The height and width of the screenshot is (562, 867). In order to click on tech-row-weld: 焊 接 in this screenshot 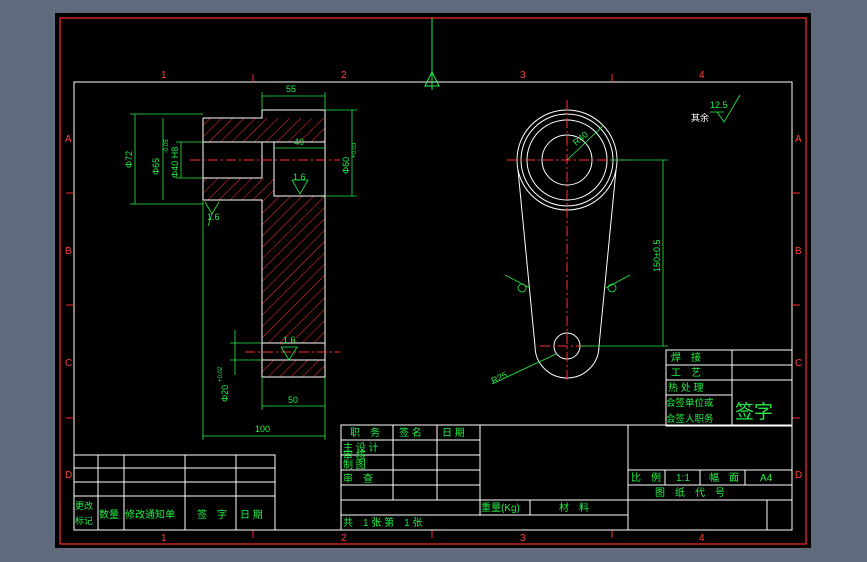, I will do `click(686, 357)`.